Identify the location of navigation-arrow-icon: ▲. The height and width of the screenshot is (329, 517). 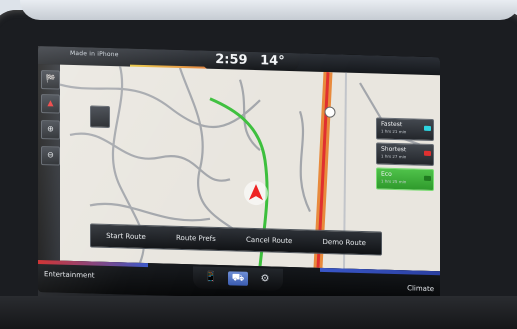
(50, 104).